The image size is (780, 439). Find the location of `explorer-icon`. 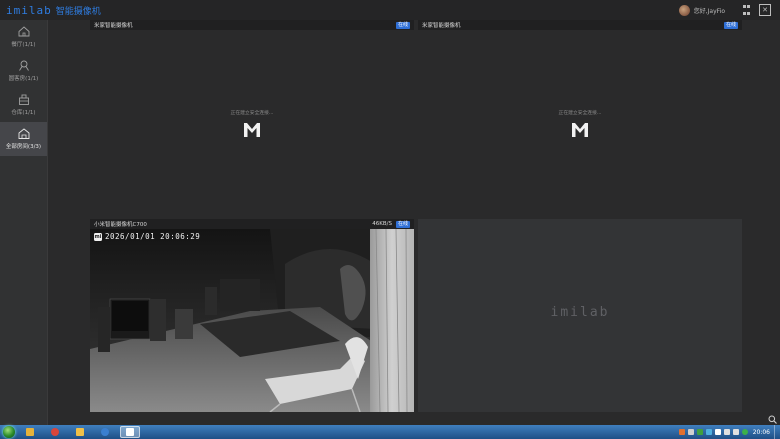

explorer-icon is located at coordinates (30, 432).